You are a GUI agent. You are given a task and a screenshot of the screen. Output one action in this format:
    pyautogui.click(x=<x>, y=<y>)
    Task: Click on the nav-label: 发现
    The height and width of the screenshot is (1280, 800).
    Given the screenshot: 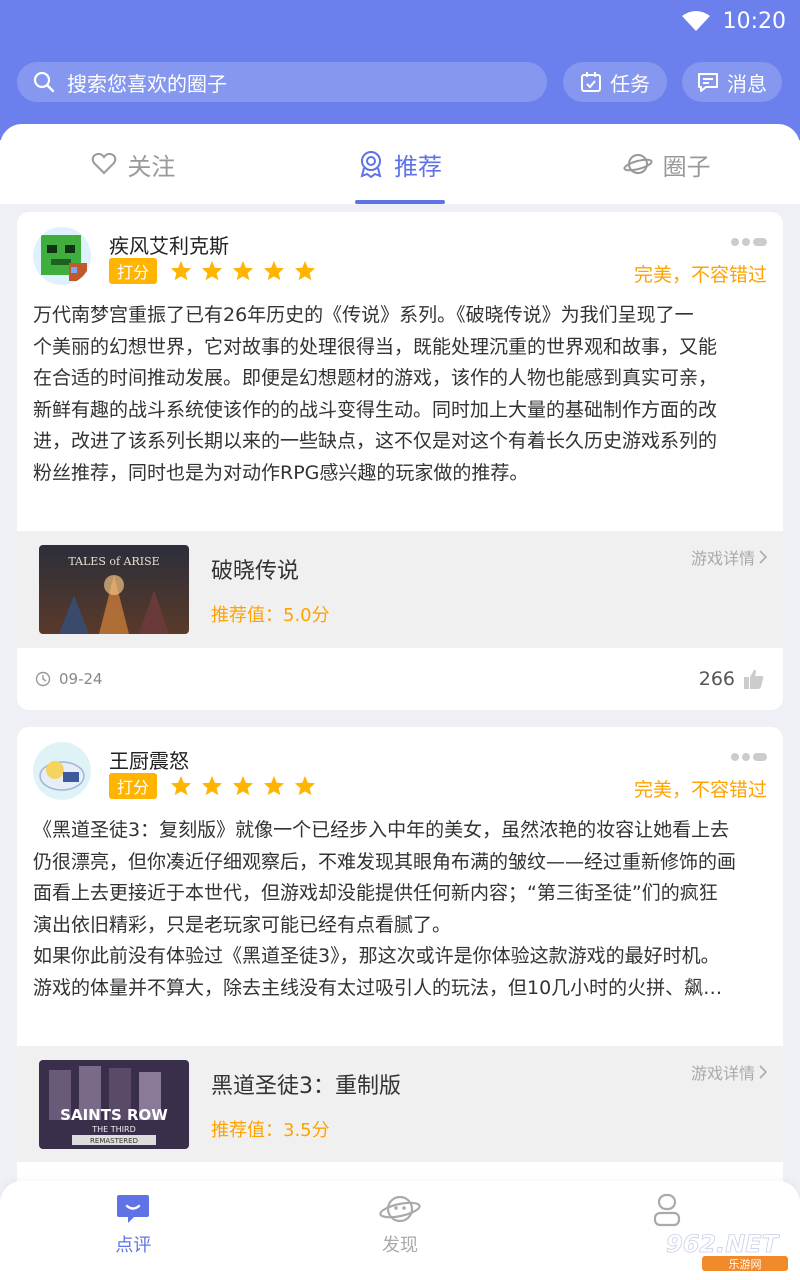 What is the action you would take?
    pyautogui.click(x=400, y=1245)
    